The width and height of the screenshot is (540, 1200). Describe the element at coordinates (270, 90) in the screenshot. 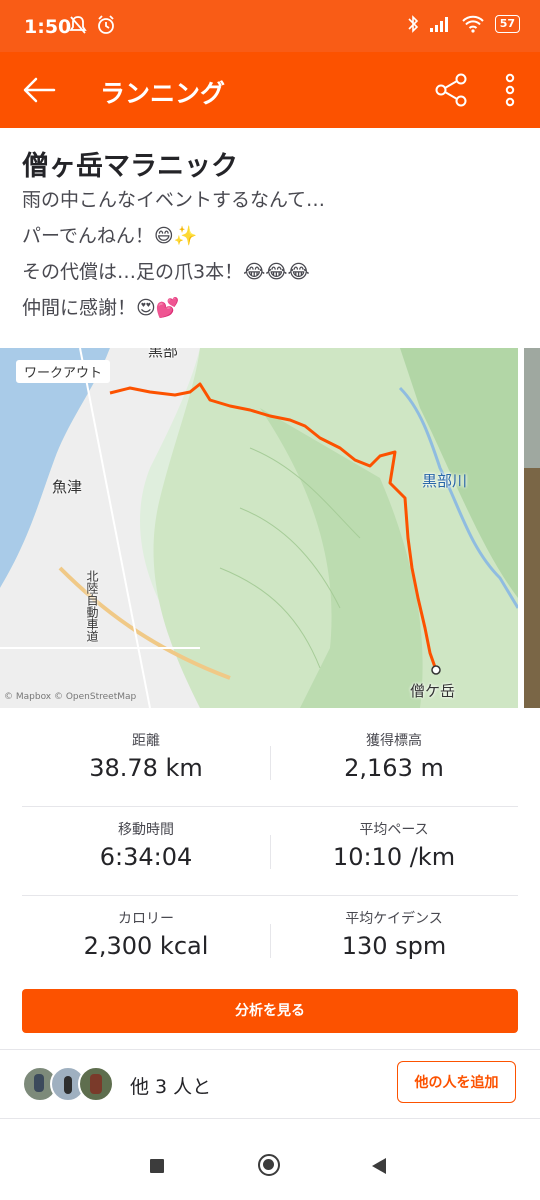

I see `app-bar: ランニング` at that location.